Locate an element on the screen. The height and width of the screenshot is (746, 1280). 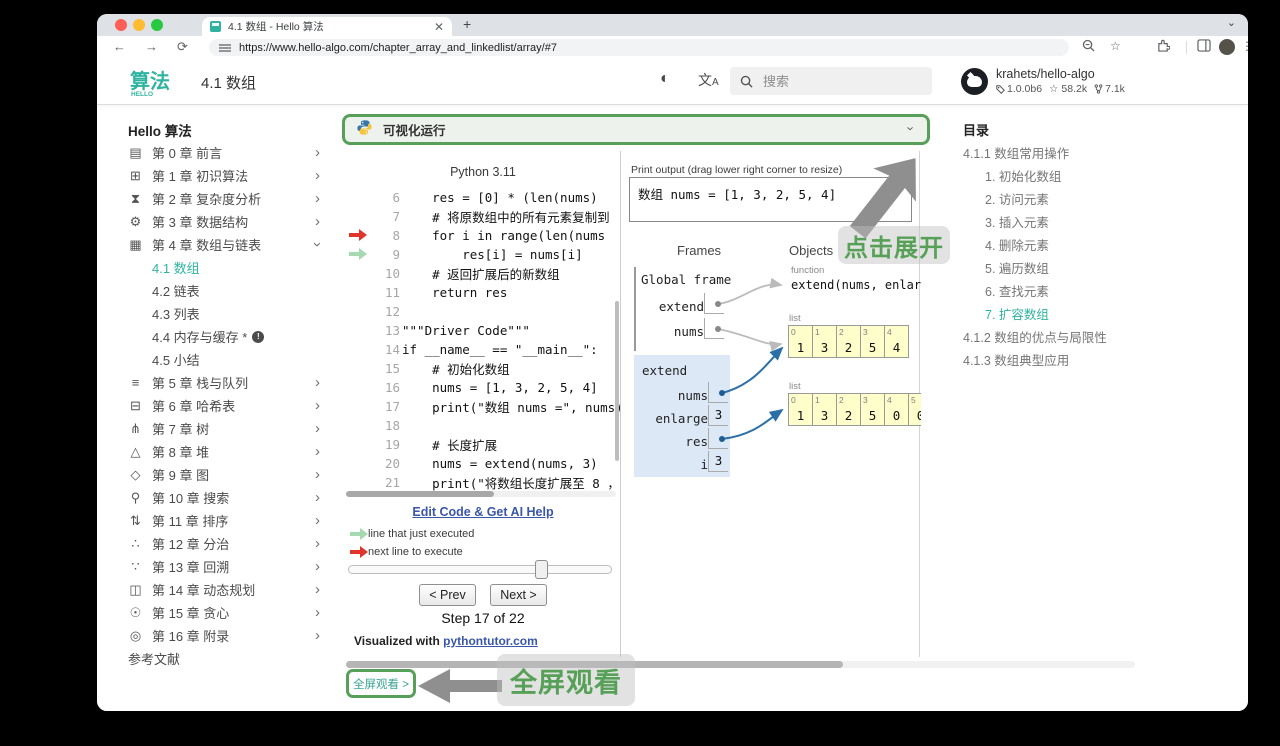
sidebar-item: ◎ 第 16 章 附录 › is located at coordinates (224, 635).